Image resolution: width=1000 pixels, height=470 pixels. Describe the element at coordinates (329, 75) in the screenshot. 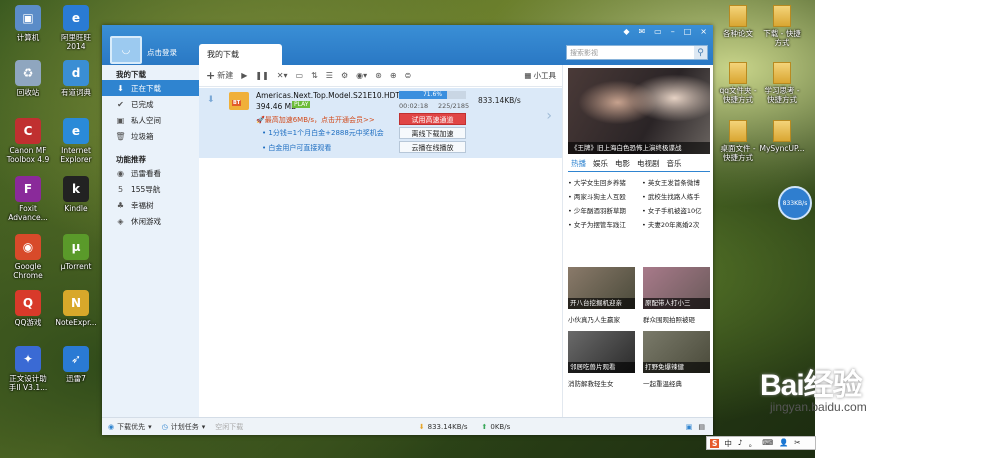

I see `list-icon: ☰` at that location.